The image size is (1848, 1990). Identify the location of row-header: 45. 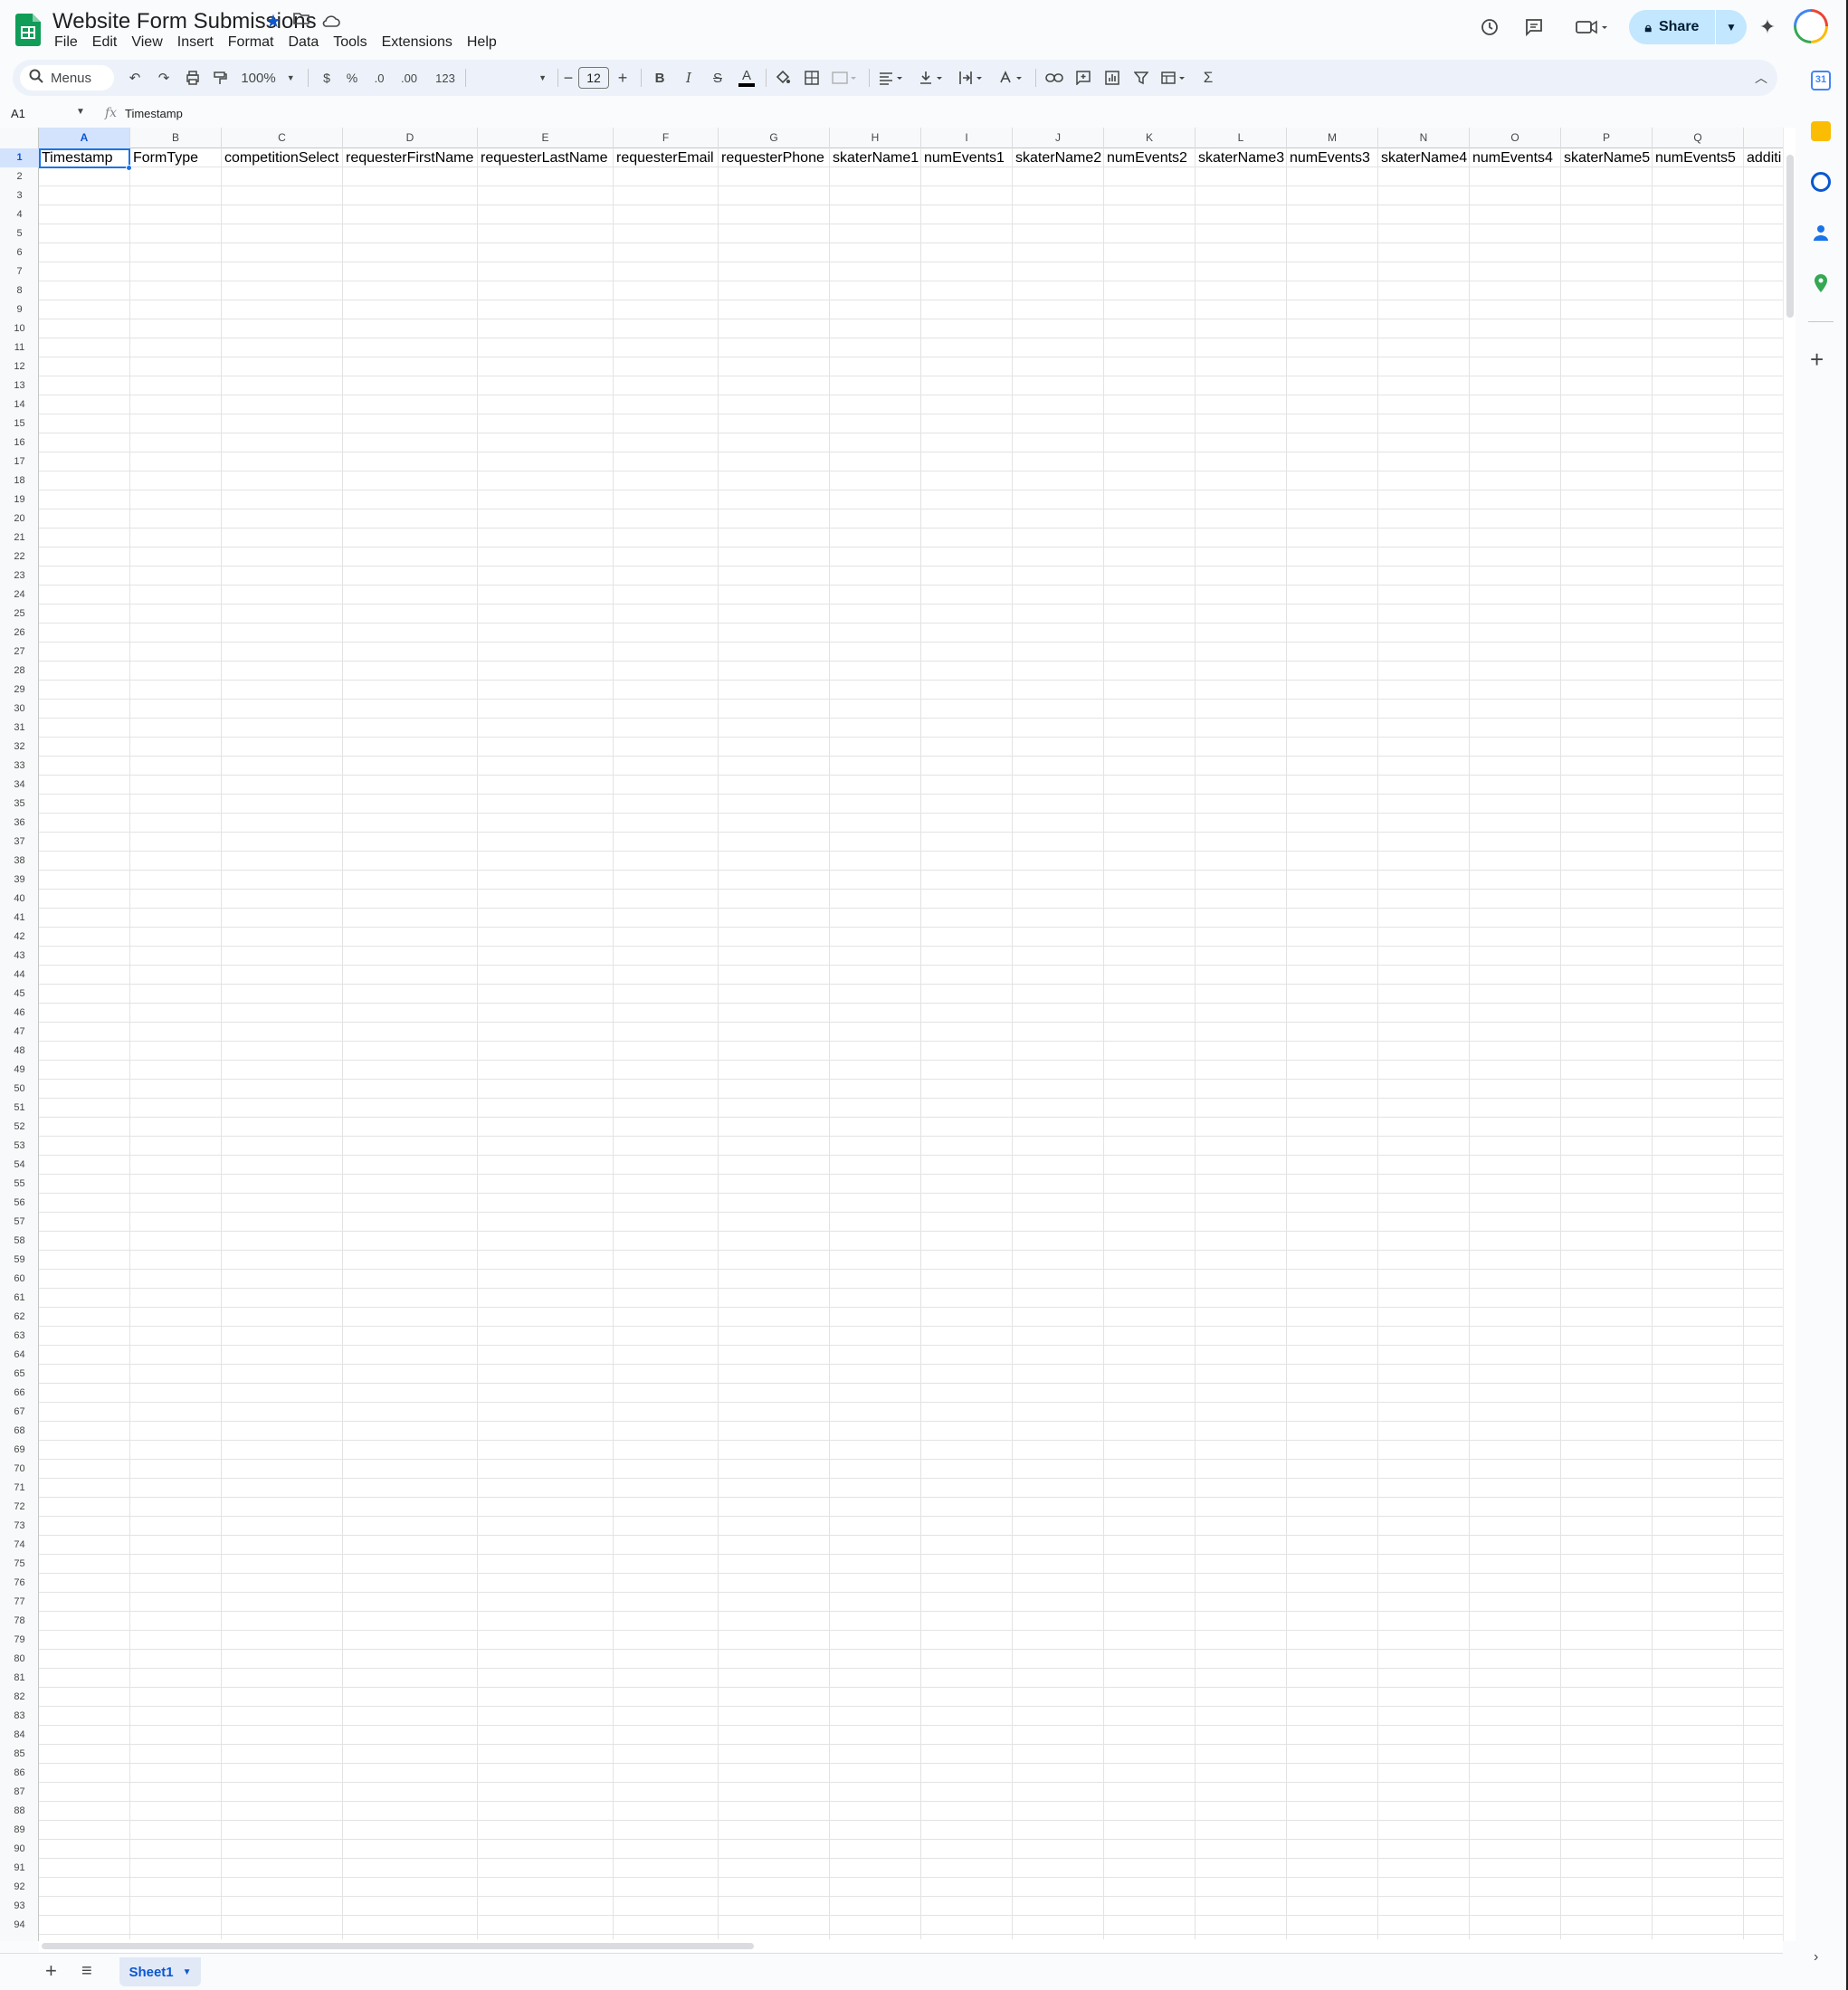
(19, 994).